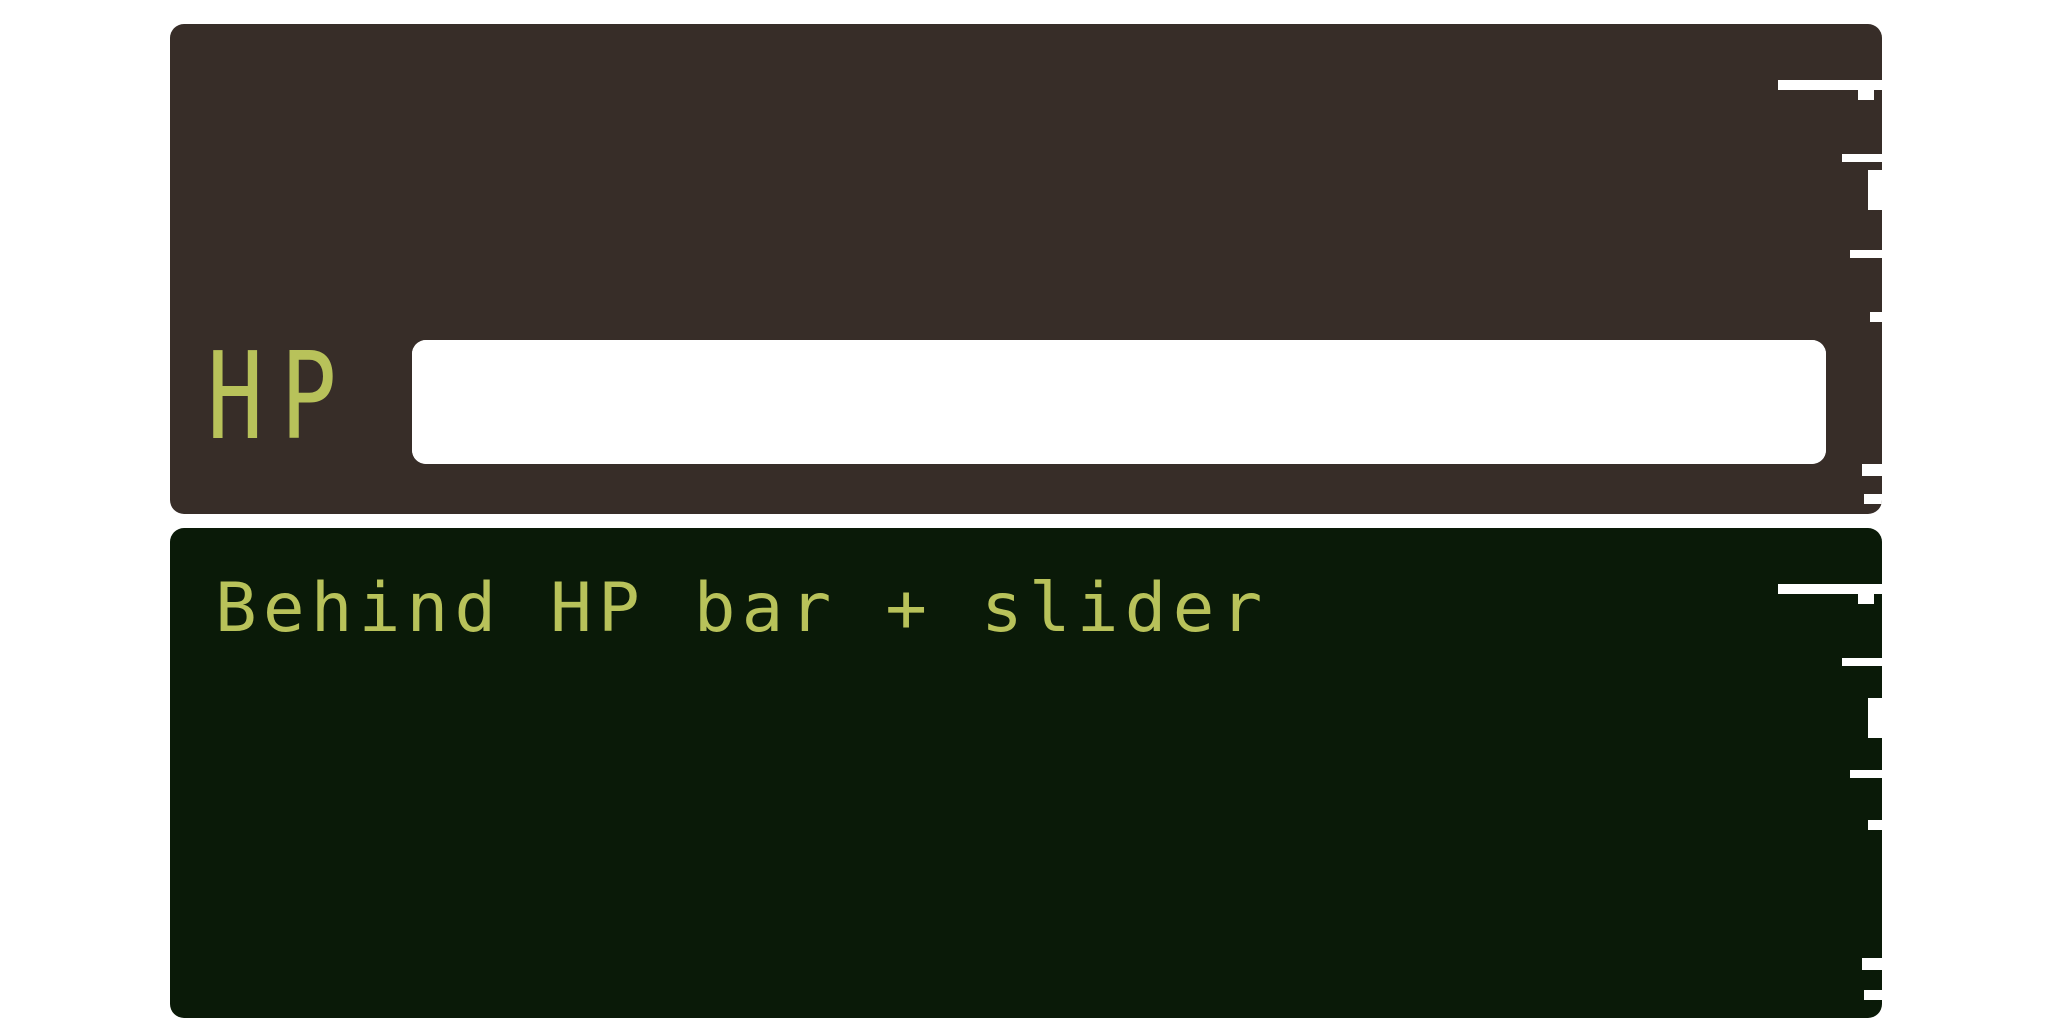 This screenshot has height=1024, width=2048. I want to click on hp-bar-fill, so click(1119, 402).